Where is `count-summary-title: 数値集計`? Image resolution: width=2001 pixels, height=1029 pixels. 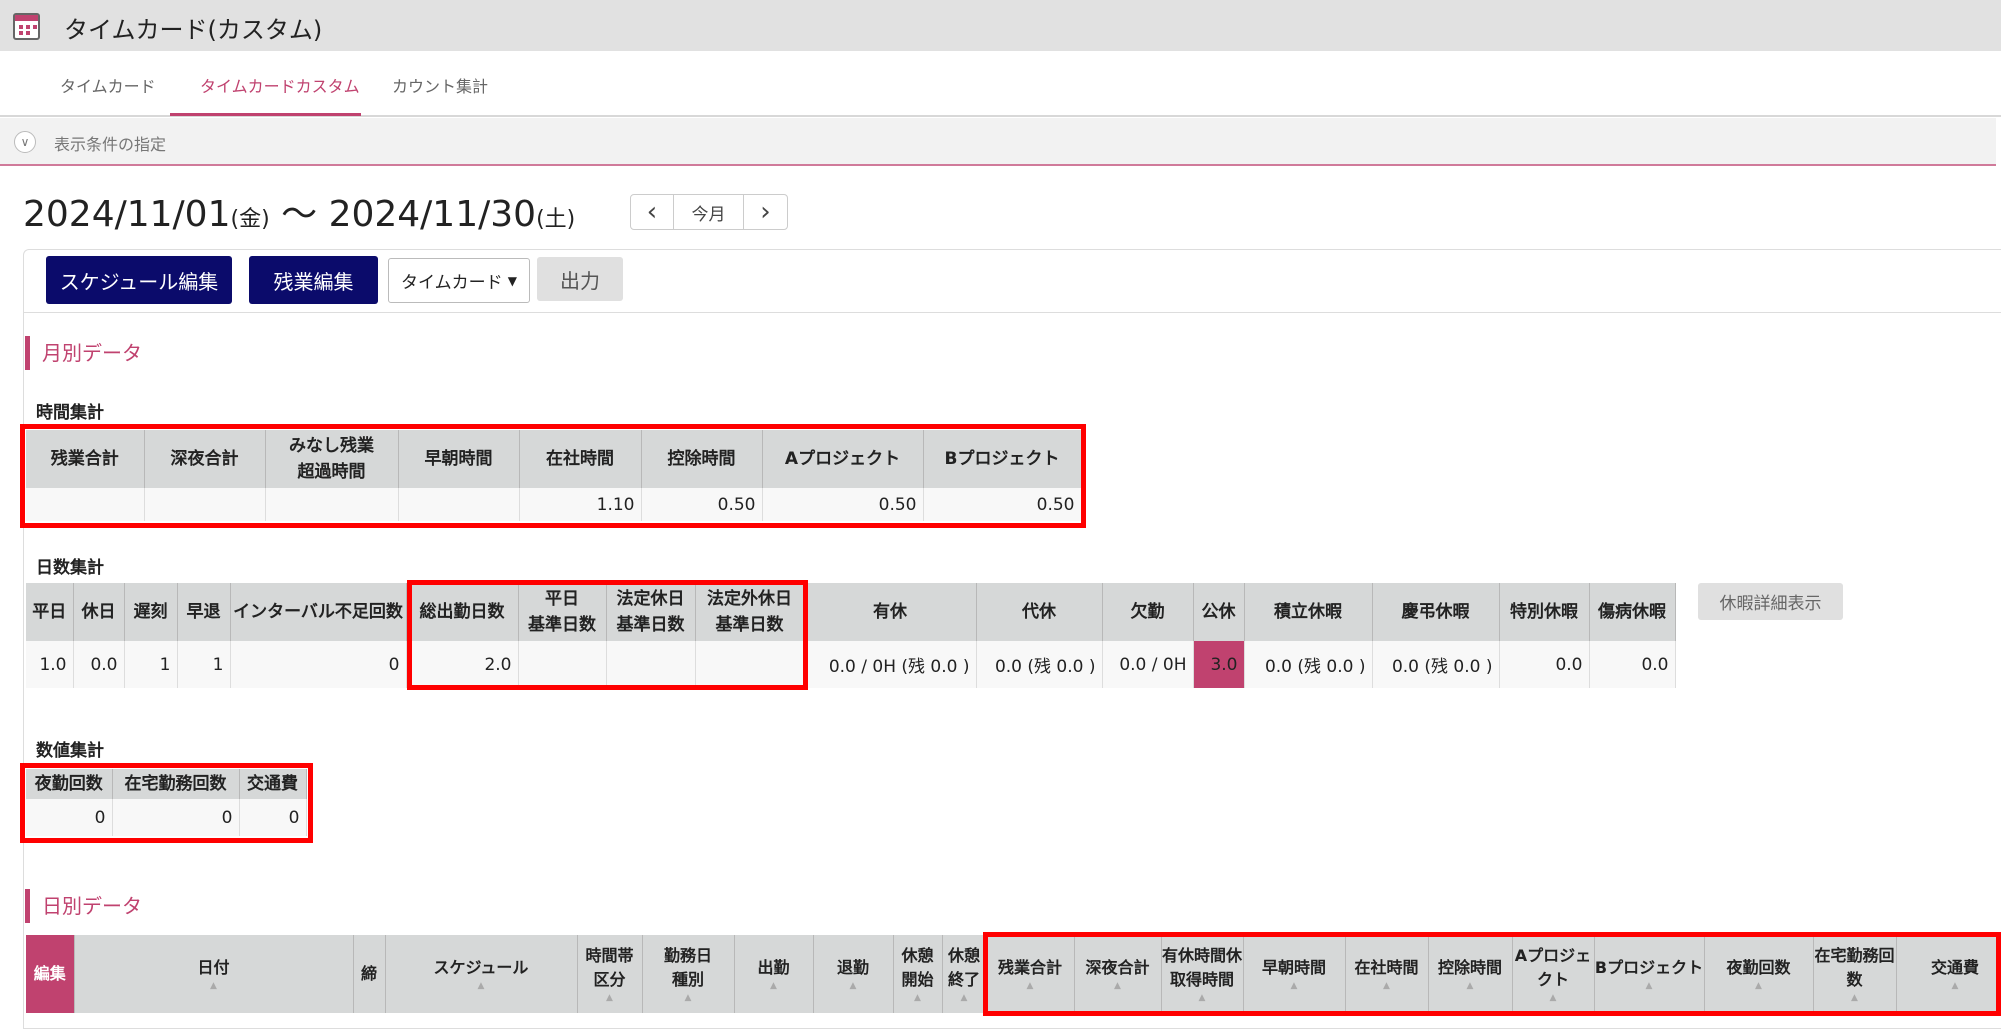 count-summary-title: 数値集計 is located at coordinates (70, 748).